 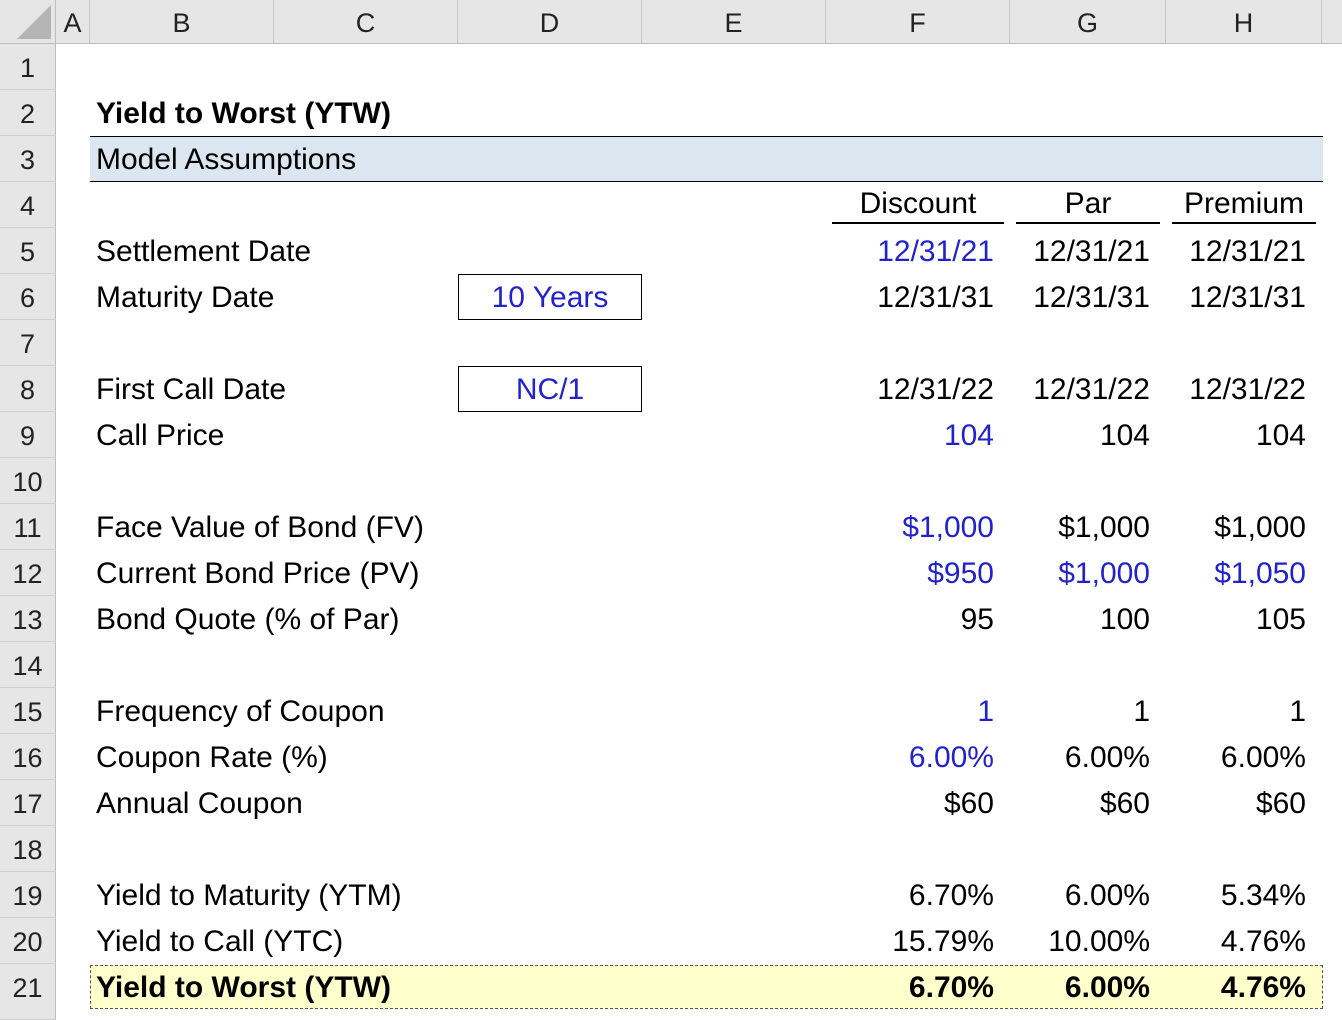 I want to click on scenario-underline-par, so click(x=1088, y=223).